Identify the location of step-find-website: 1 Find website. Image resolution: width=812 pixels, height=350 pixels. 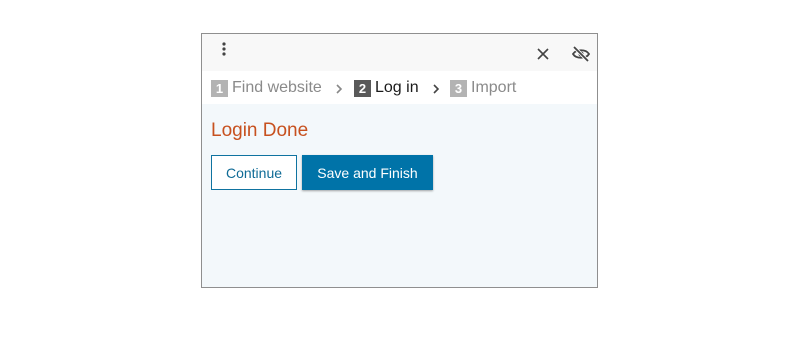
(266, 88).